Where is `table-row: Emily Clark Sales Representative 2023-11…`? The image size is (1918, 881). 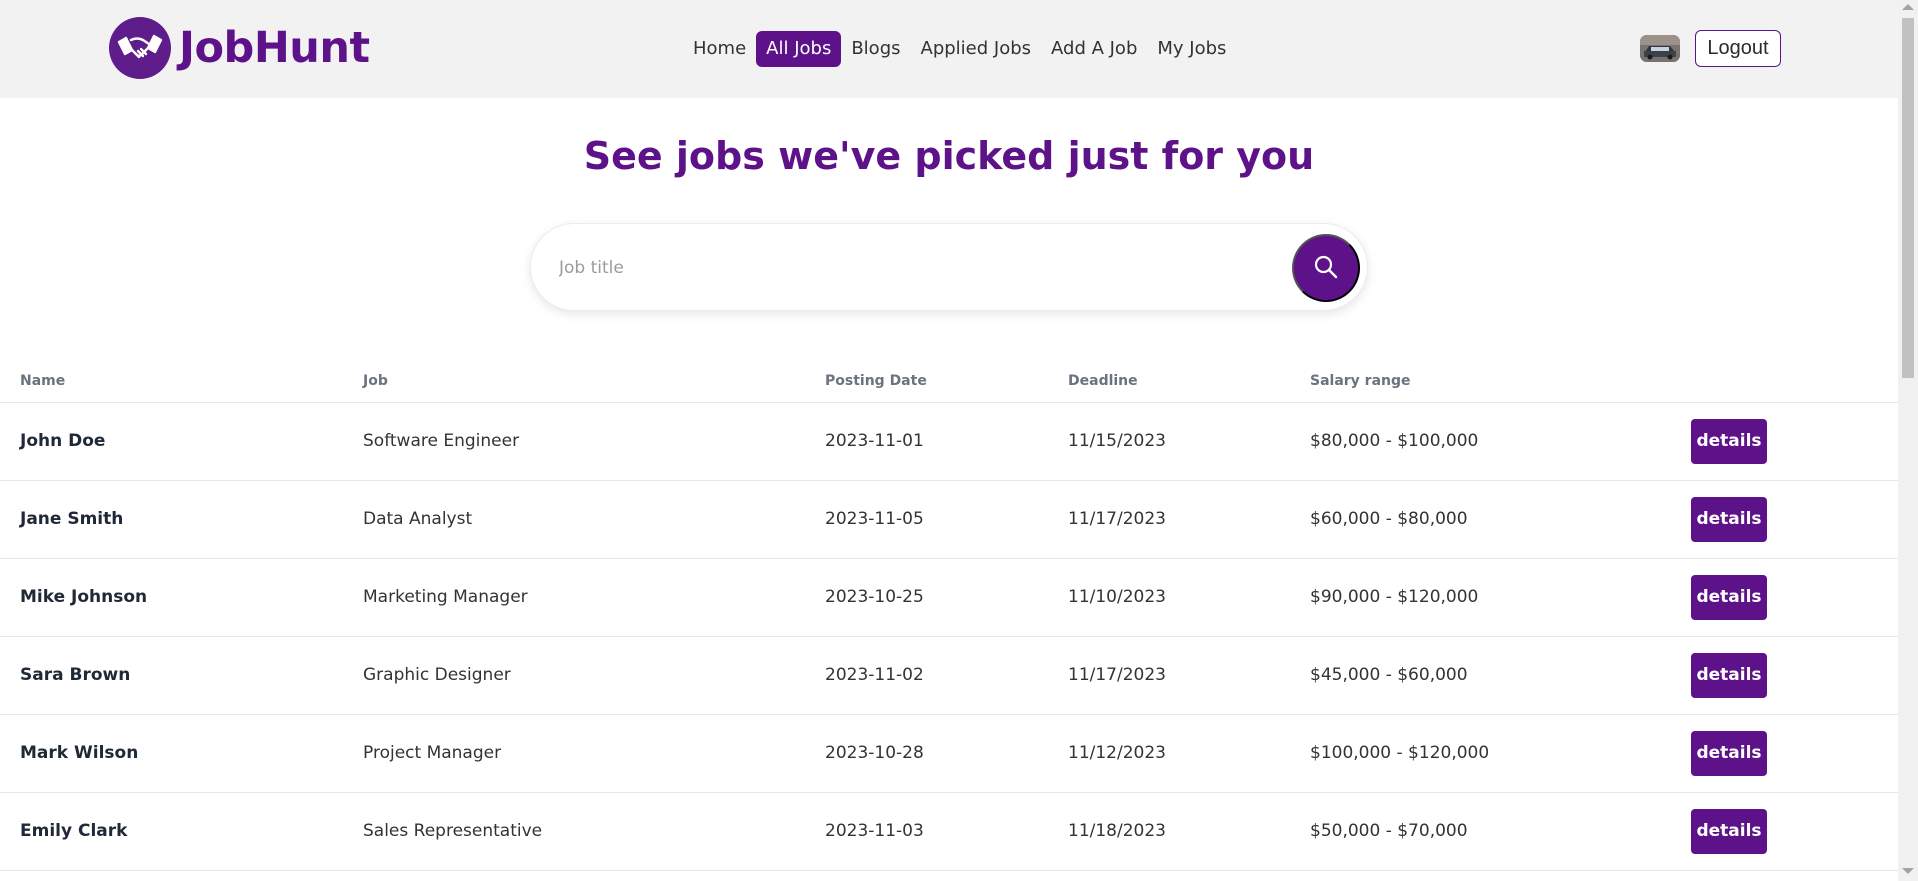 table-row: Emily Clark Sales Representative 2023-11… is located at coordinates (949, 831).